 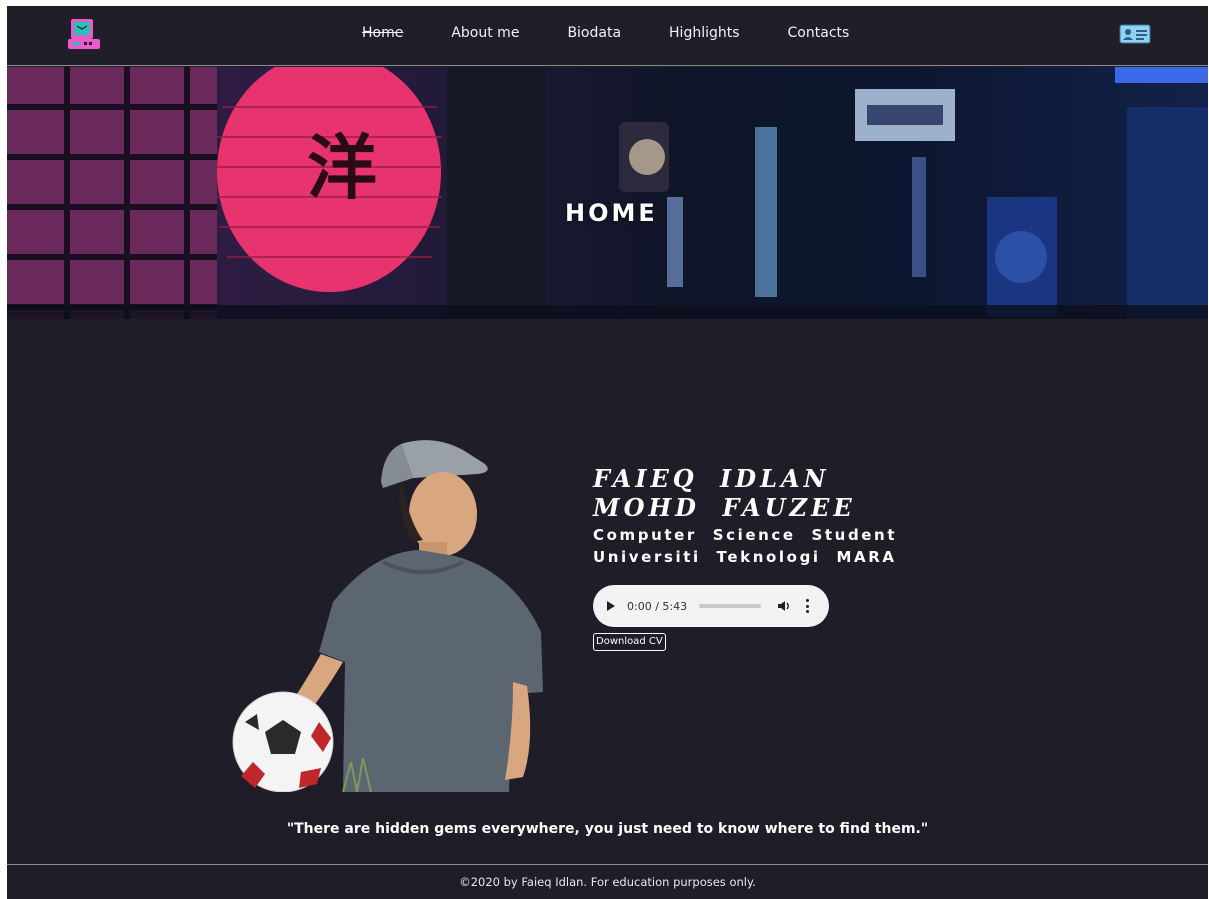 I want to click on profile-name-line-2: MOHD FAUZEE, so click(x=724, y=507).